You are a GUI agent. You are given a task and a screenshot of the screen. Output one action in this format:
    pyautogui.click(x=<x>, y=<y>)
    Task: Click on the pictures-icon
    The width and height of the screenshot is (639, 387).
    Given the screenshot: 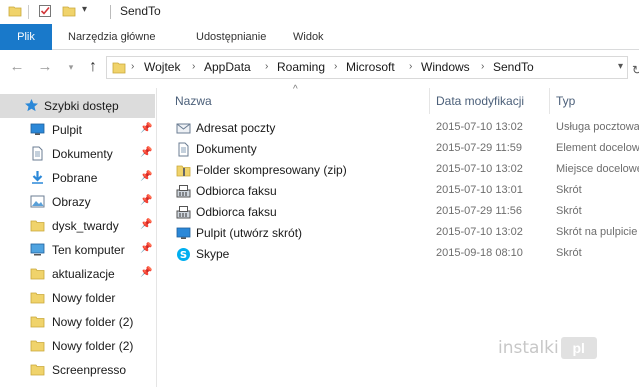 What is the action you would take?
    pyautogui.click(x=37, y=201)
    